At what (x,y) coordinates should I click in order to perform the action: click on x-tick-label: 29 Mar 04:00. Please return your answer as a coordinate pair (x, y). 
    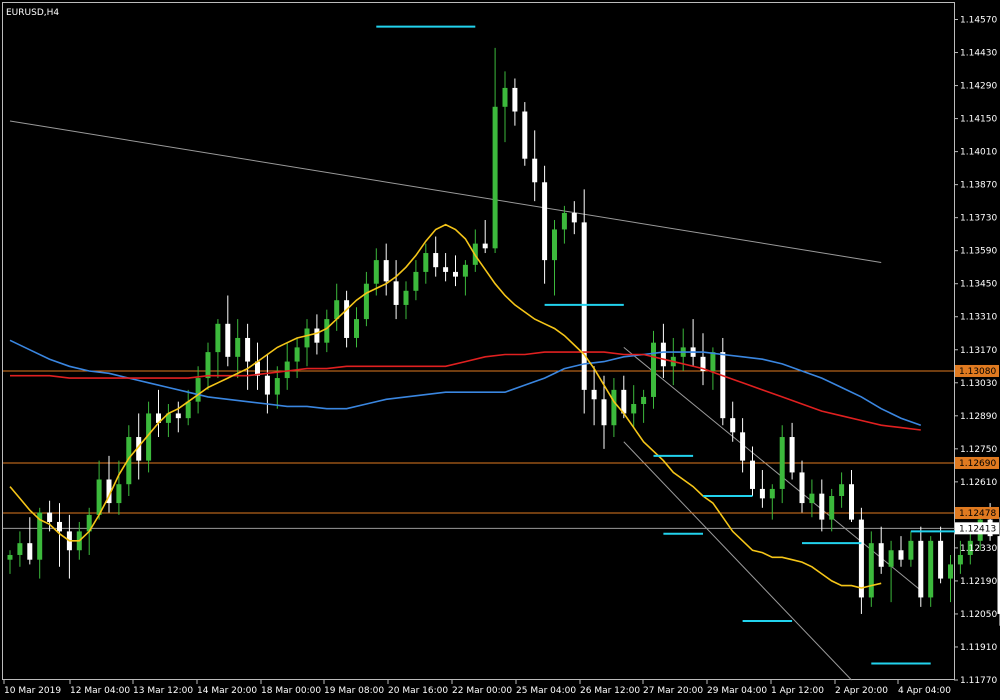
    Looking at the image, I should click on (737, 691).